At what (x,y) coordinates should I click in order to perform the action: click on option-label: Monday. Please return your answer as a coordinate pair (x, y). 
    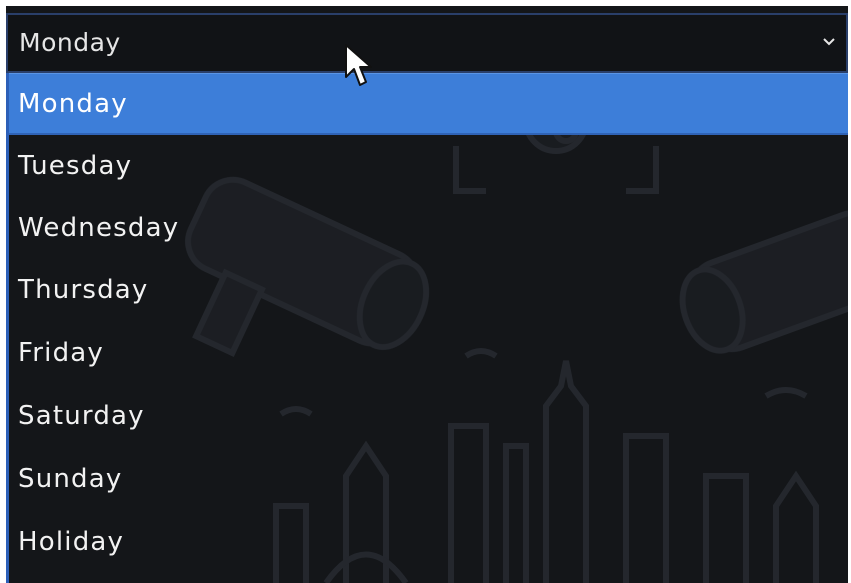
    Looking at the image, I should click on (73, 104).